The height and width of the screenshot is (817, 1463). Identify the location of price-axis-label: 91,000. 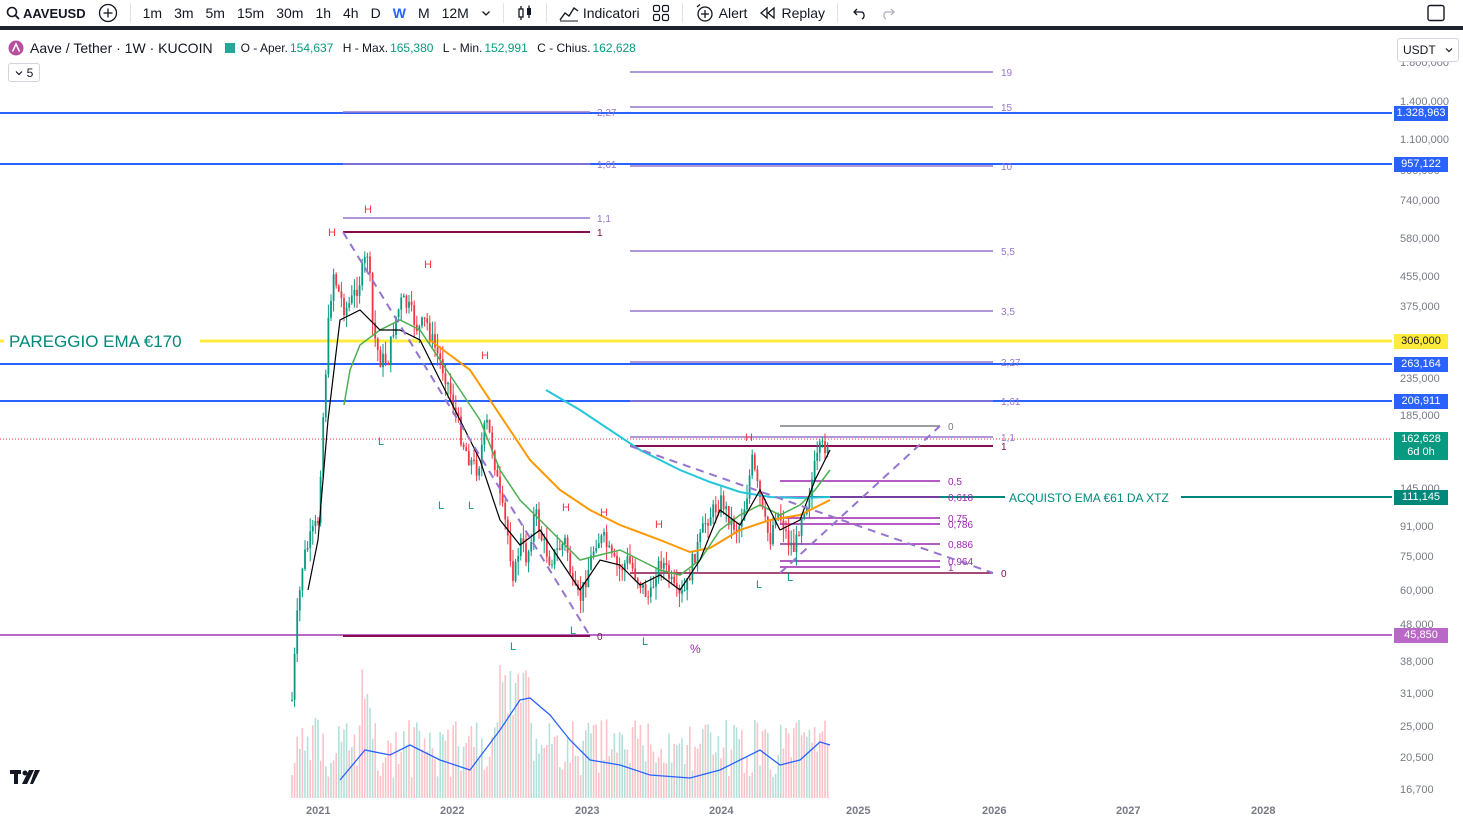
(1417, 527).